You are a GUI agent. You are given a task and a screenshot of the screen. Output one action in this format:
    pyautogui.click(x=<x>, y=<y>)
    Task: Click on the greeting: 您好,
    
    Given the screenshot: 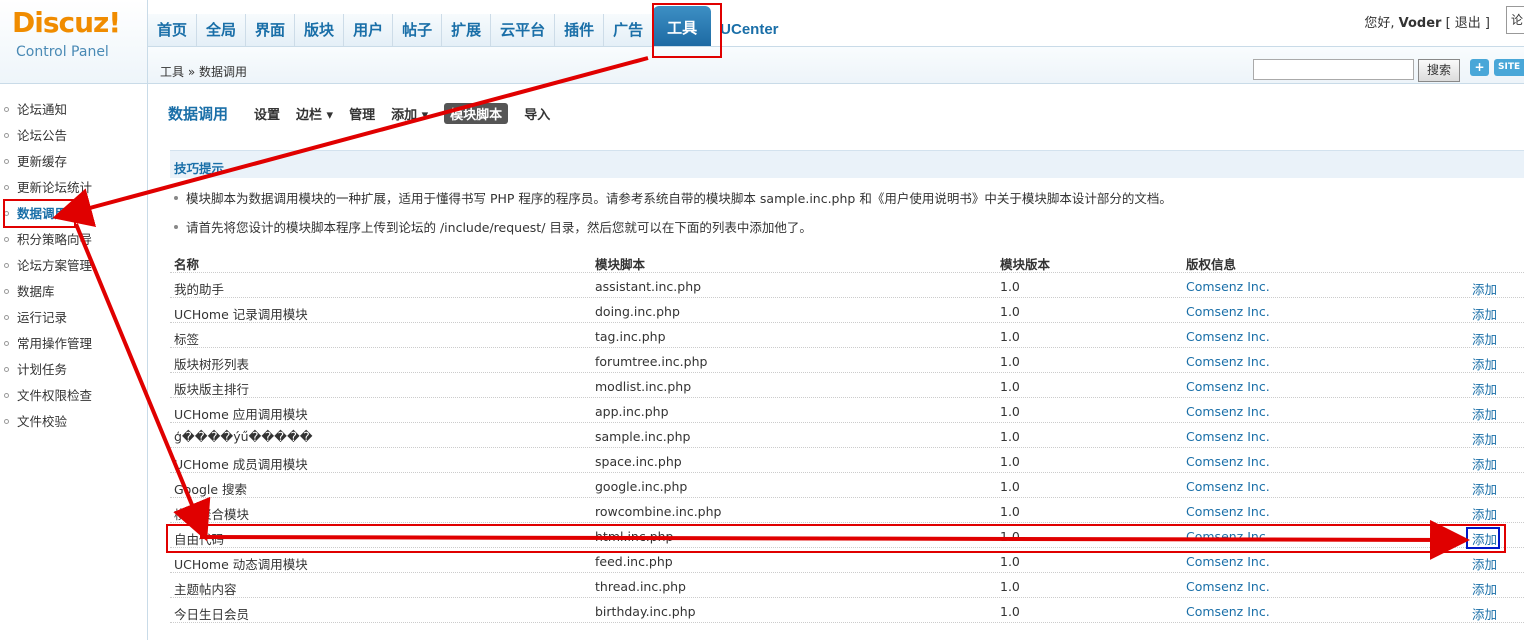 What is the action you would take?
    pyautogui.click(x=1379, y=23)
    